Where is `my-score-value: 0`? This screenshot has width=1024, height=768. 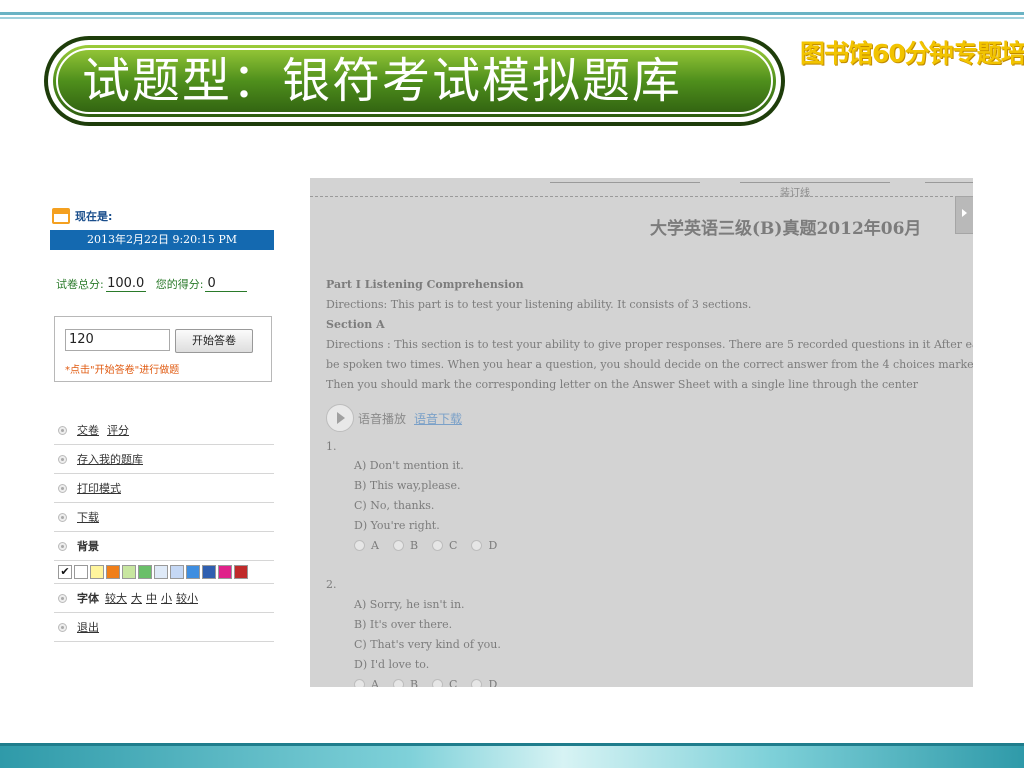 my-score-value: 0 is located at coordinates (226, 284).